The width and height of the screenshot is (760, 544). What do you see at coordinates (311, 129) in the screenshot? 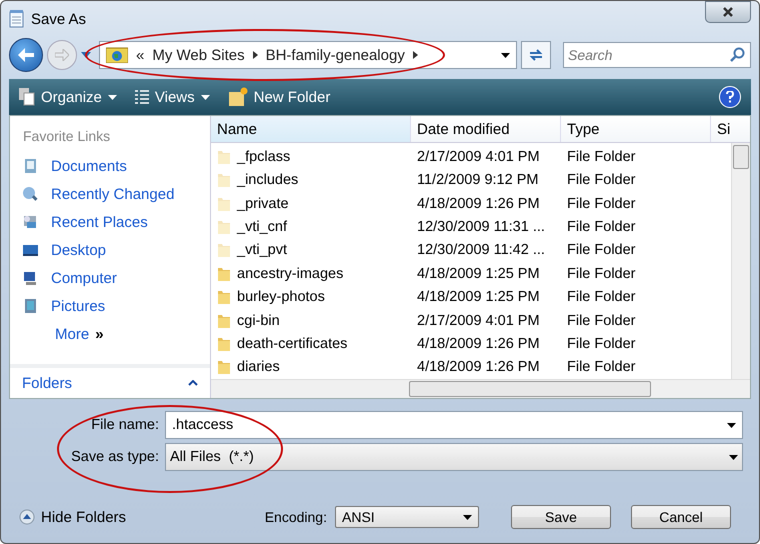
I see `column-header: Name` at bounding box center [311, 129].